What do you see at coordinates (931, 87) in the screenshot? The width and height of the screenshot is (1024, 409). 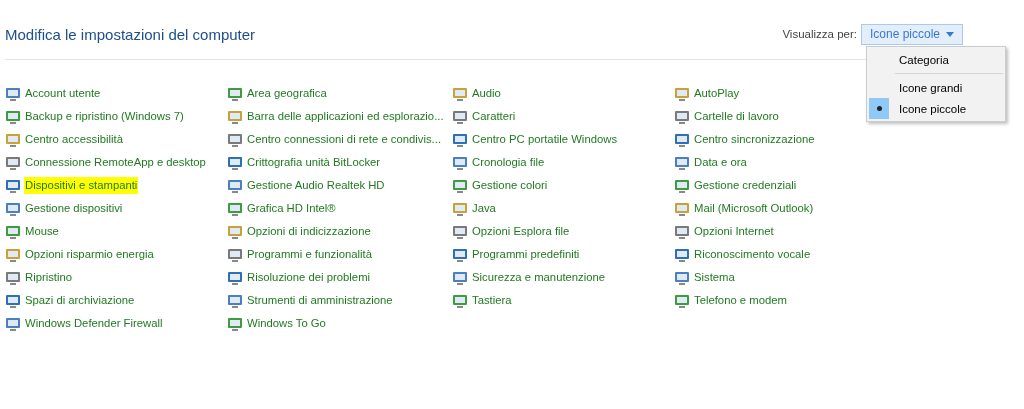 I see `menu-item: Icone grandi` at bounding box center [931, 87].